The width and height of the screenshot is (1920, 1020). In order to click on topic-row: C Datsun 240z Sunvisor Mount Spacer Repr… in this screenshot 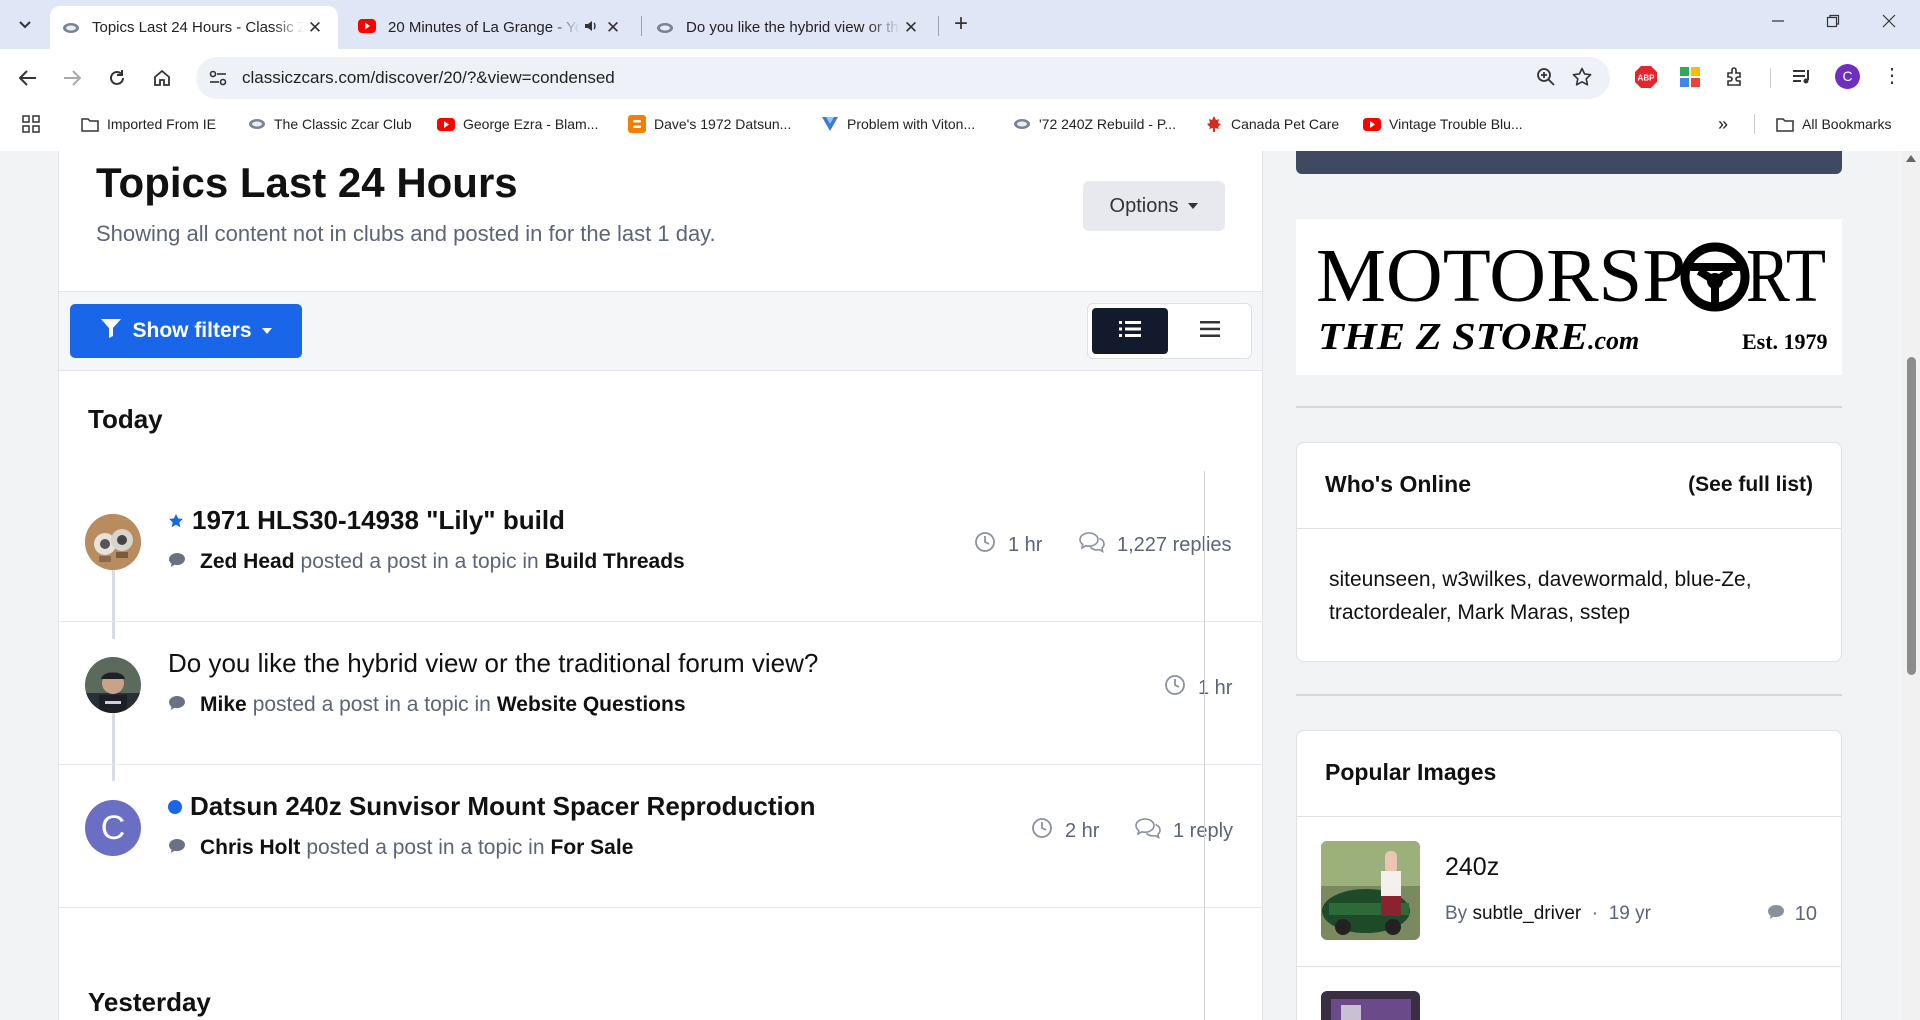, I will do `click(660, 837)`.